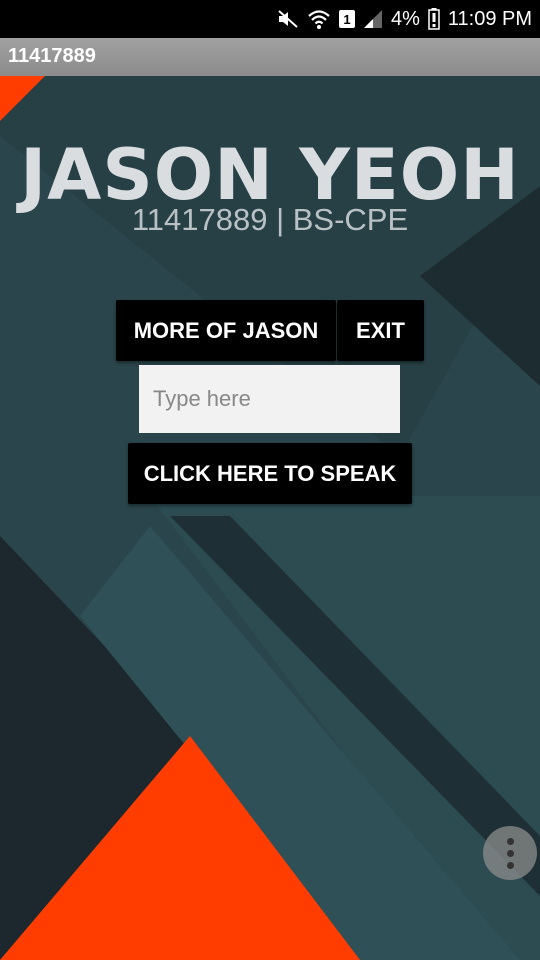 Image resolution: width=540 pixels, height=960 pixels. I want to click on wifi-icon, so click(319, 19).